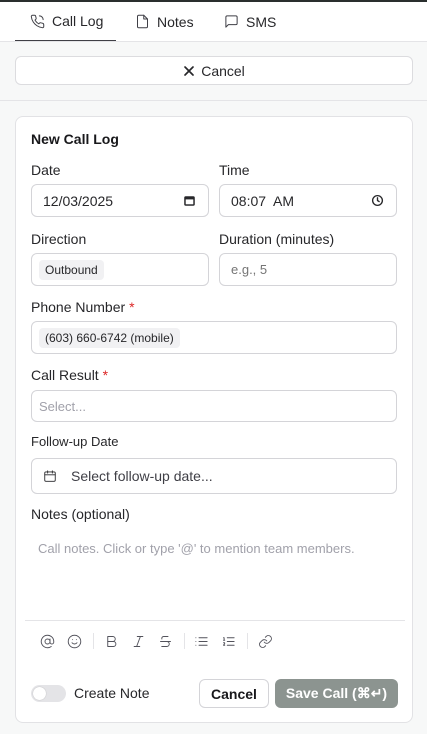 This screenshot has height=734, width=427. Describe the element at coordinates (308, 269) in the screenshot. I see `duration-input` at that location.